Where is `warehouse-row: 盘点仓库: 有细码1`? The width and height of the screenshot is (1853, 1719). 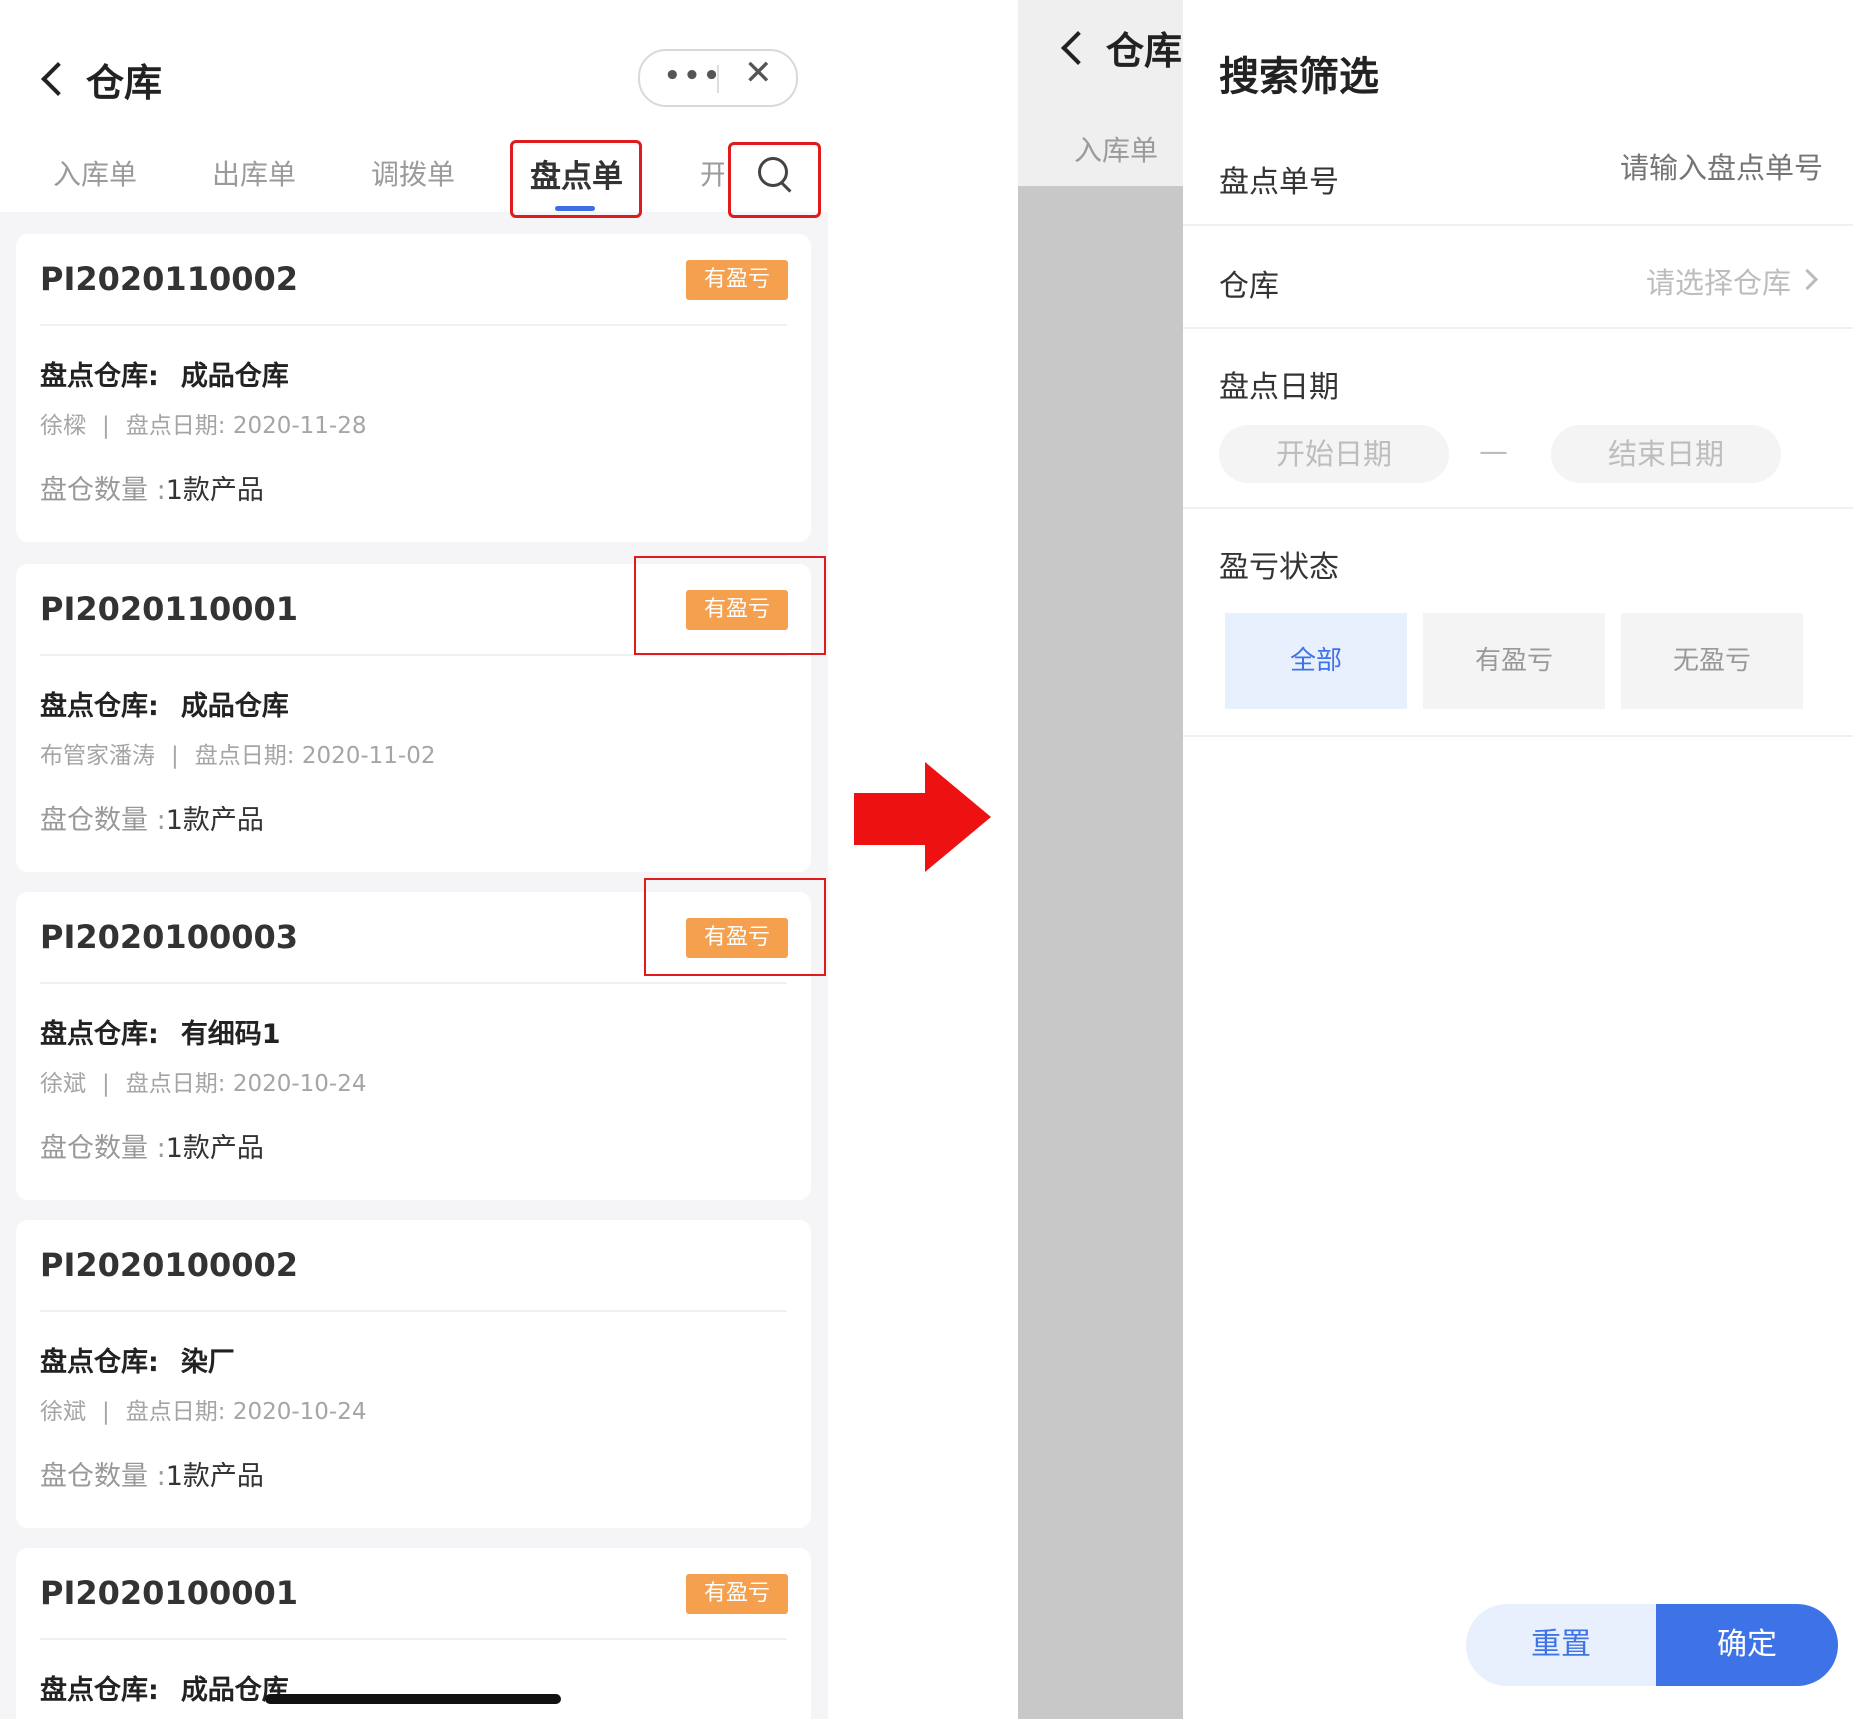
warehouse-row: 盘点仓库: 有细码1 is located at coordinates (160, 1031).